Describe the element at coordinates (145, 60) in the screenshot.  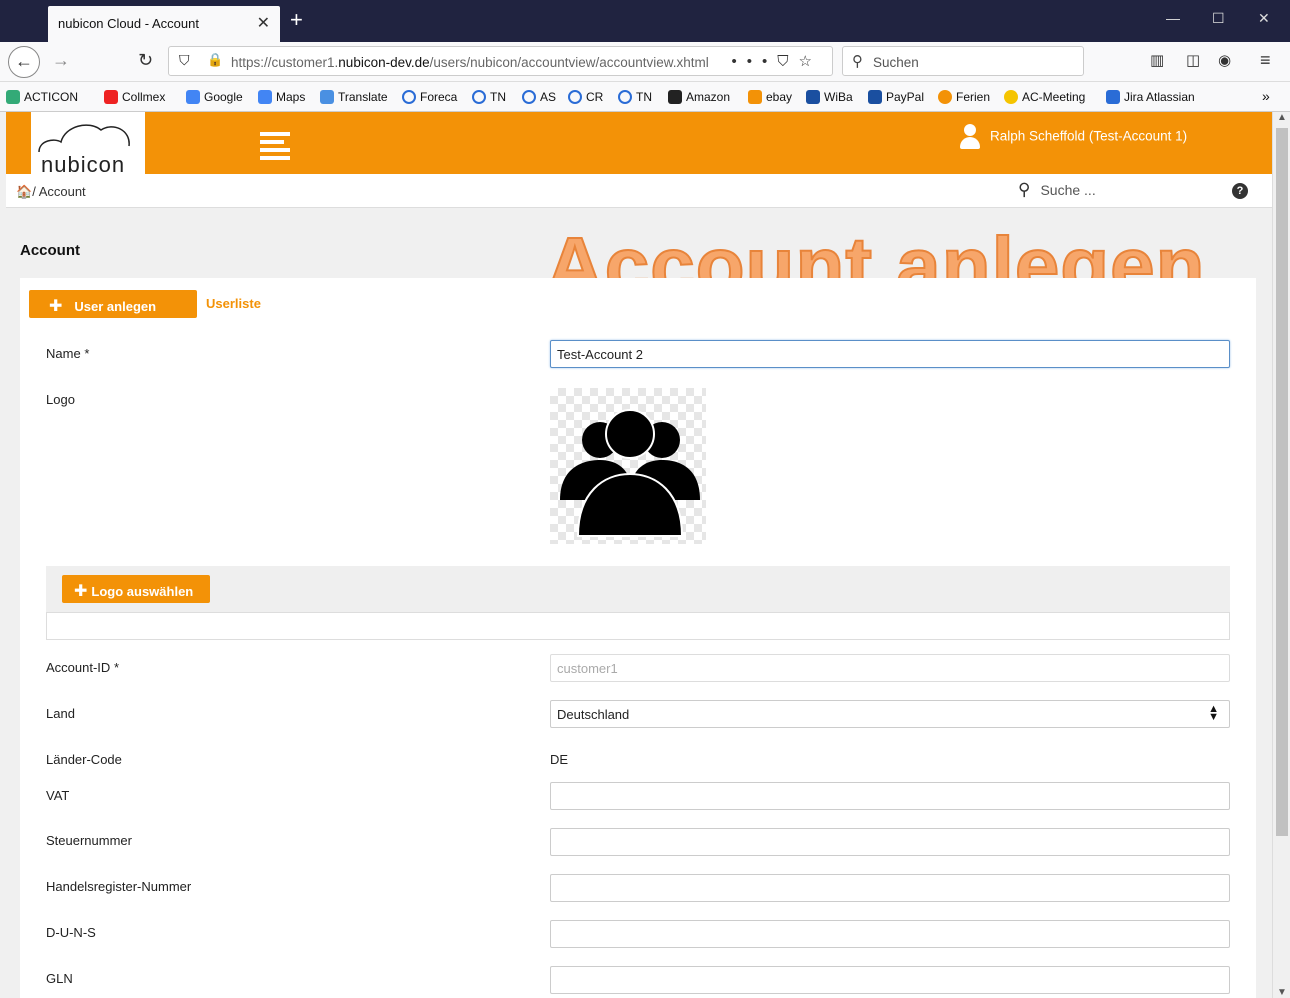
I see `reload-icon: ↻` at that location.